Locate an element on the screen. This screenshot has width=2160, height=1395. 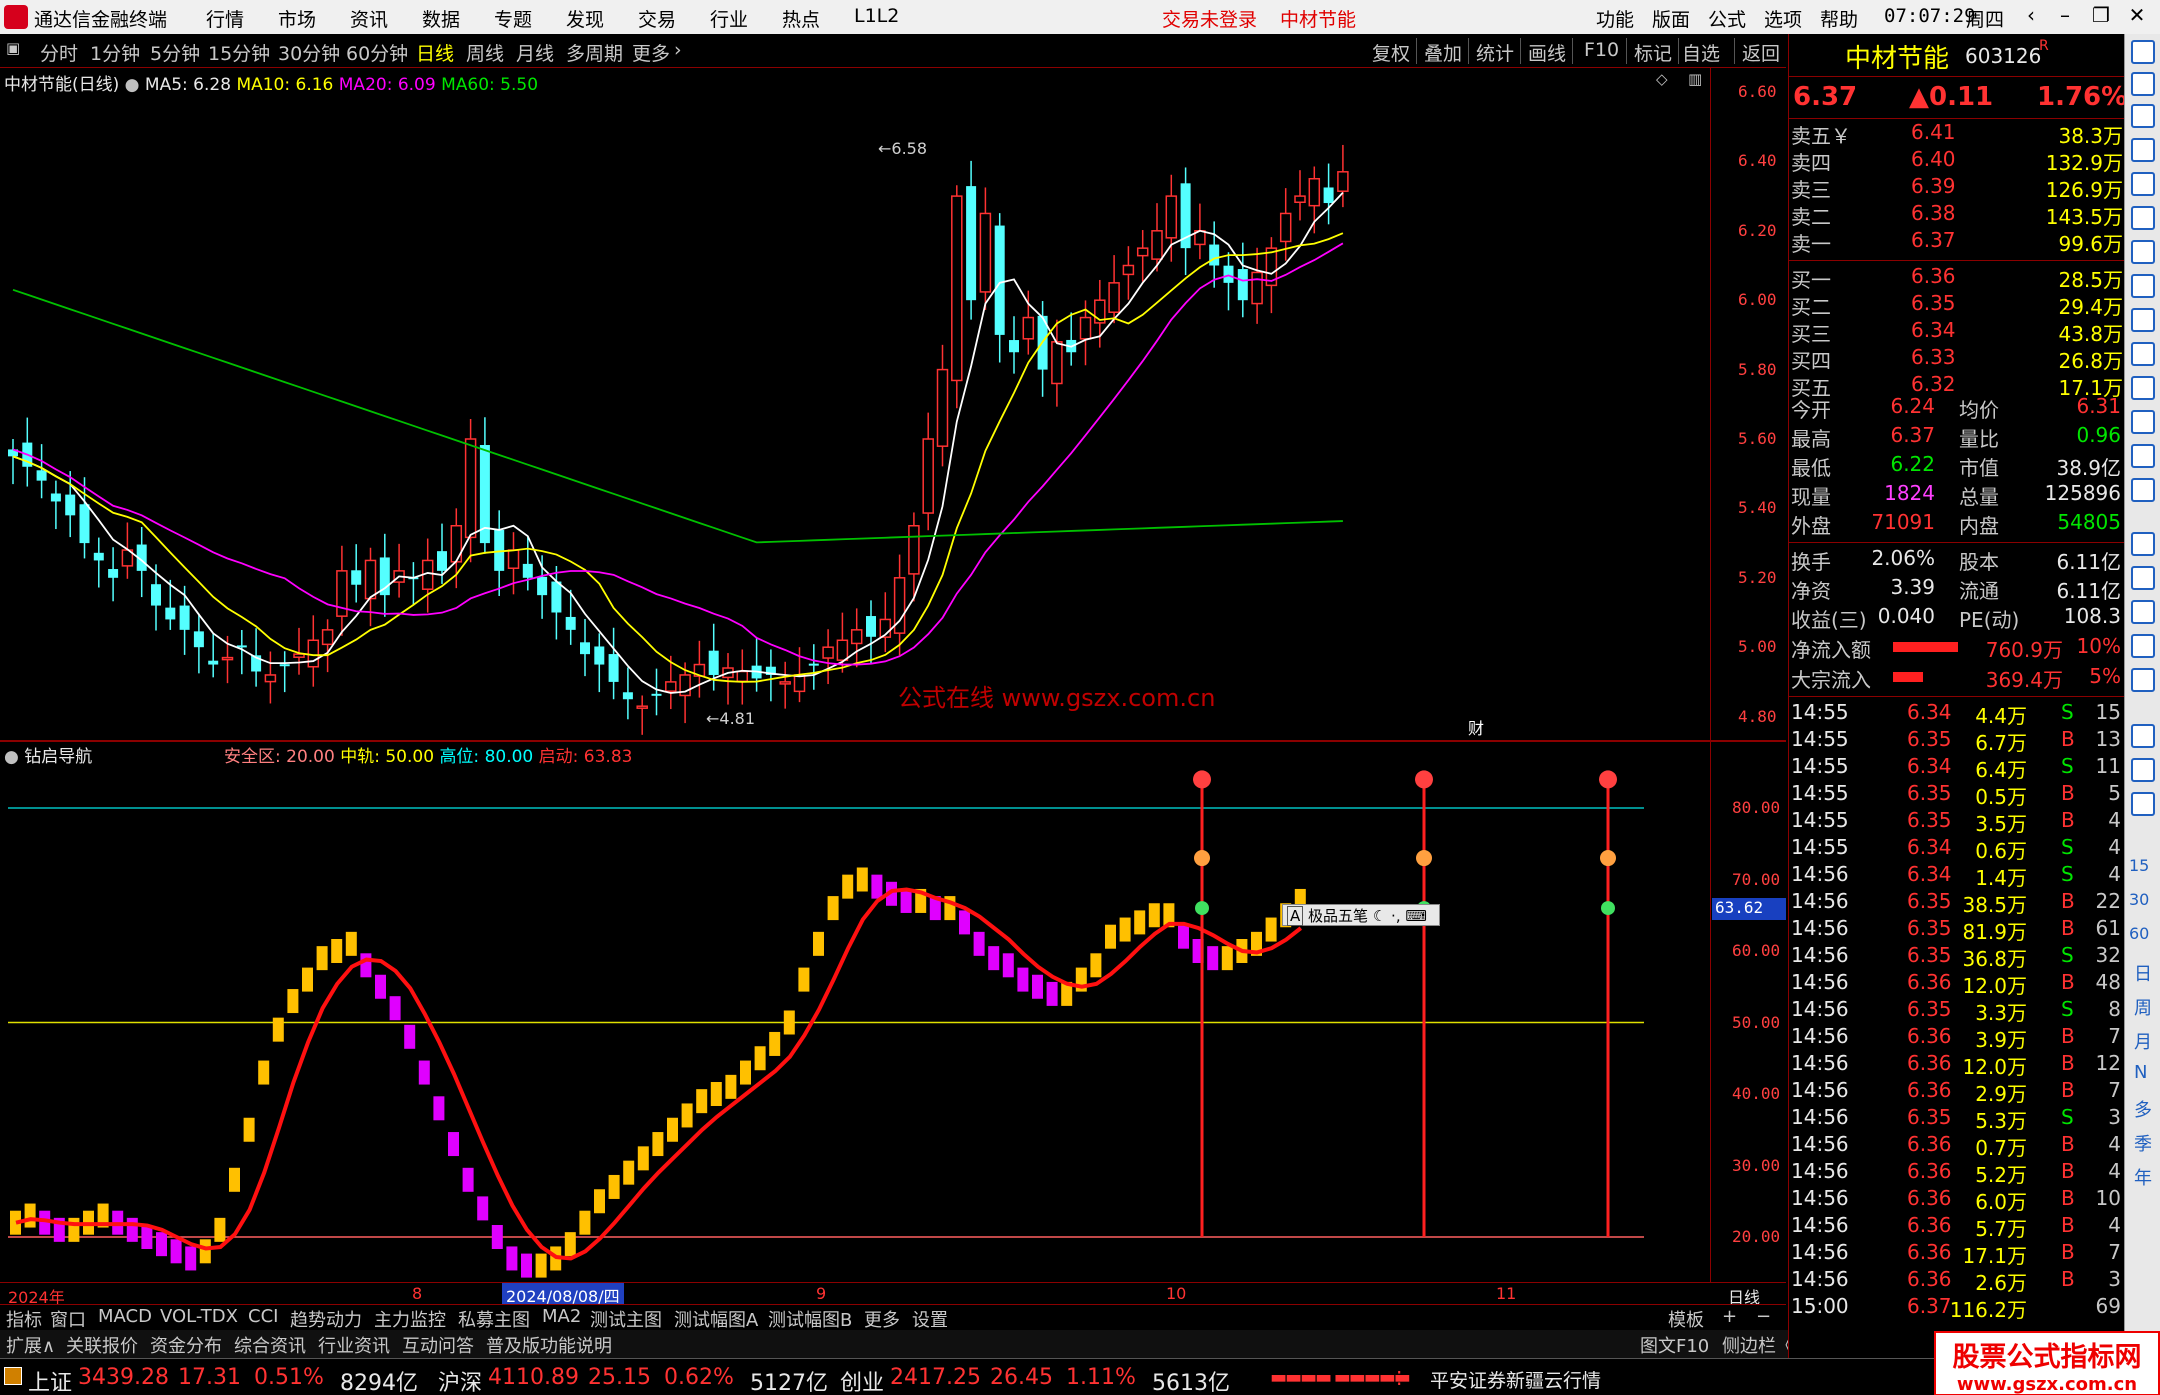
period-multi: 多周期 is located at coordinates (594, 52).